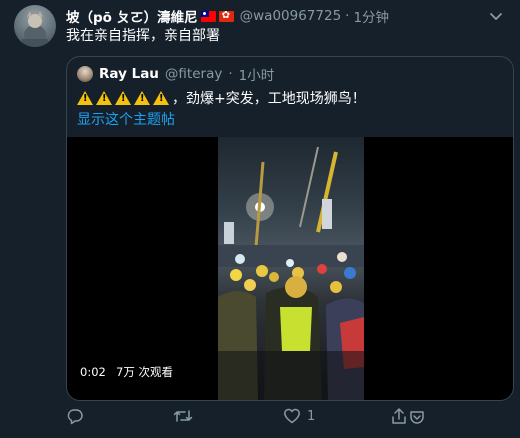 This screenshot has height=438, width=520. What do you see at coordinates (132, 16) in the screenshot?
I see `author-name: 坡（pō ㄆㄛ）濤維尼` at bounding box center [132, 16].